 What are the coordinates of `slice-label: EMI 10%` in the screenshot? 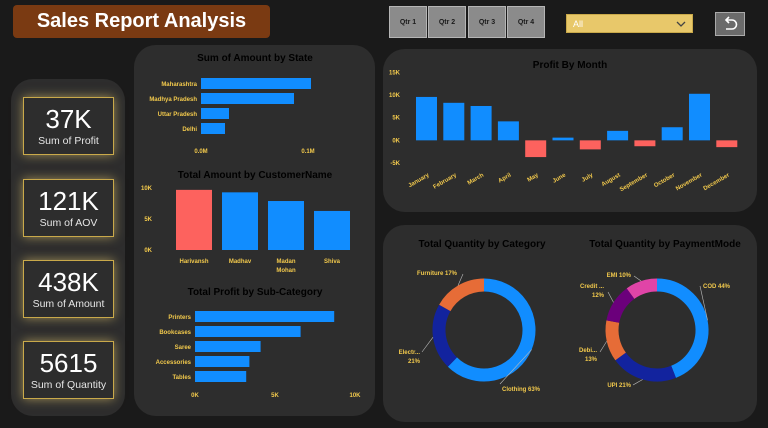 It's located at (619, 276).